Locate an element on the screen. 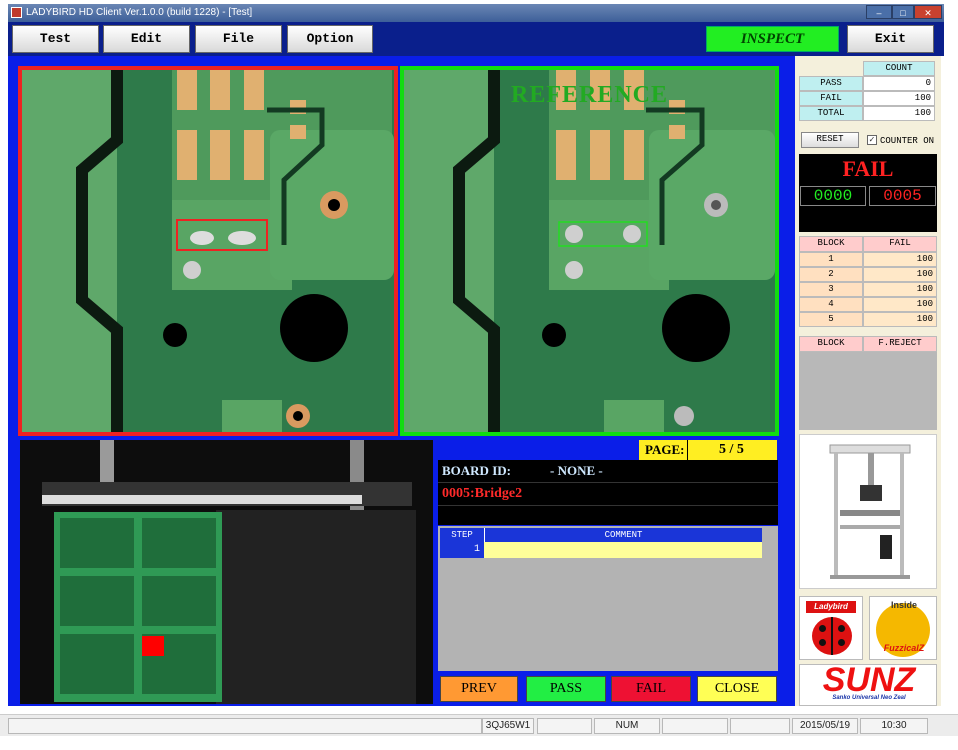 This screenshot has width=958, height=750. pass-count-value: 0 is located at coordinates (899, 83).